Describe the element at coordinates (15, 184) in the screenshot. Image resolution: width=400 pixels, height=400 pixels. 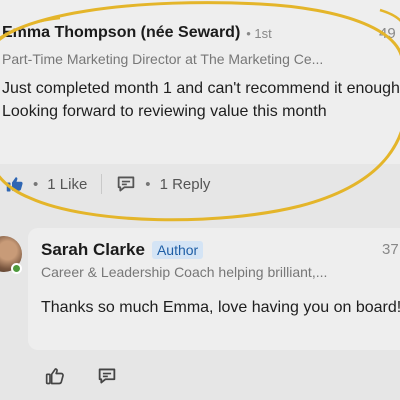
I see `like-icon` at that location.